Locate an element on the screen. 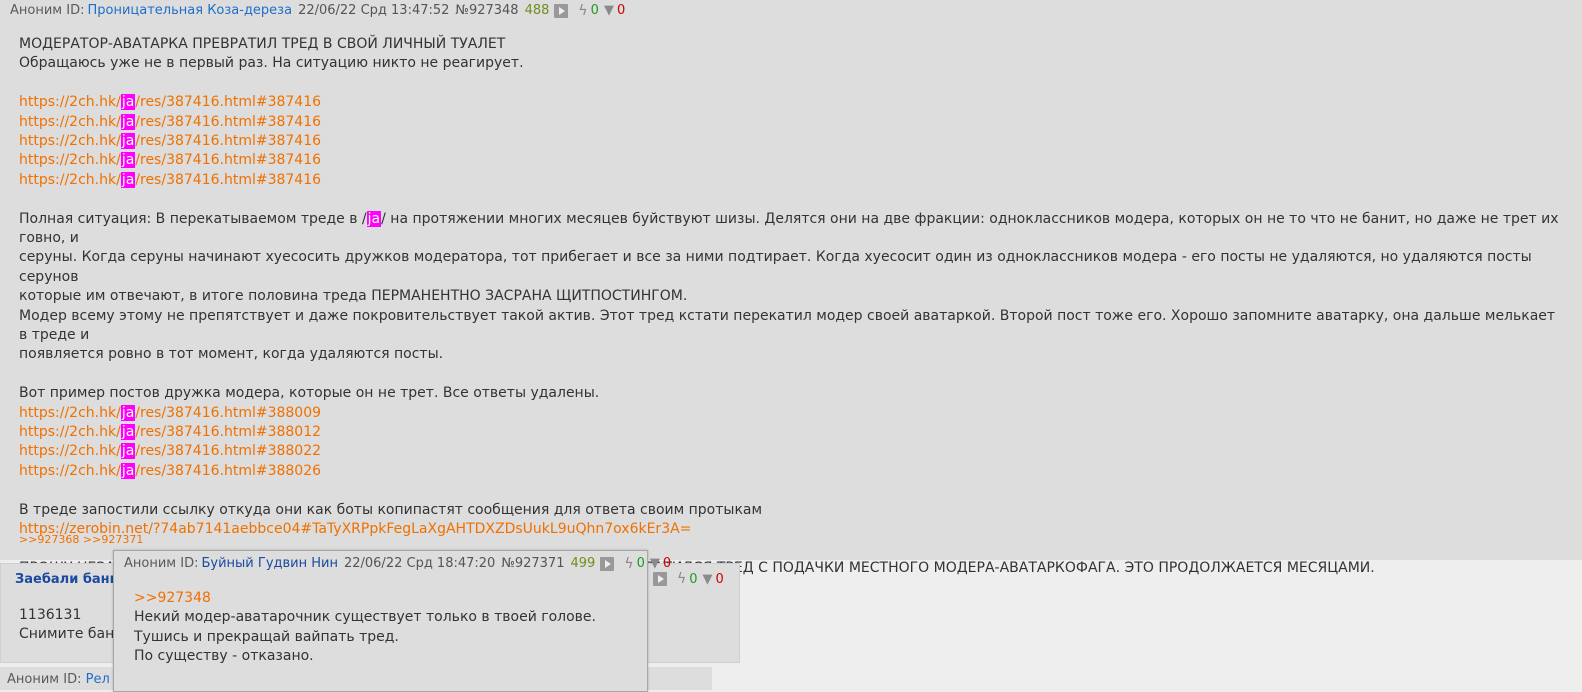 This screenshot has width=1582, height=692. thread-link: https://2ch.hk/ja/res/387416.html#388026 is located at coordinates (170, 470).